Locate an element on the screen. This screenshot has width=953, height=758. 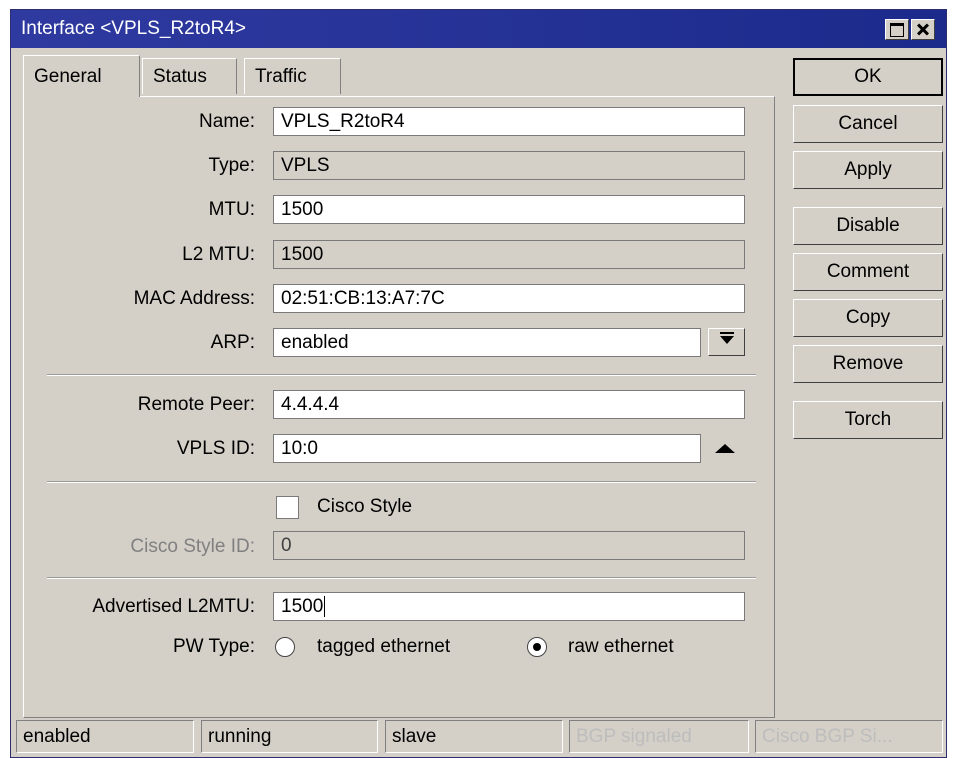
dropdown-arrow-icon is located at coordinates (727, 338).